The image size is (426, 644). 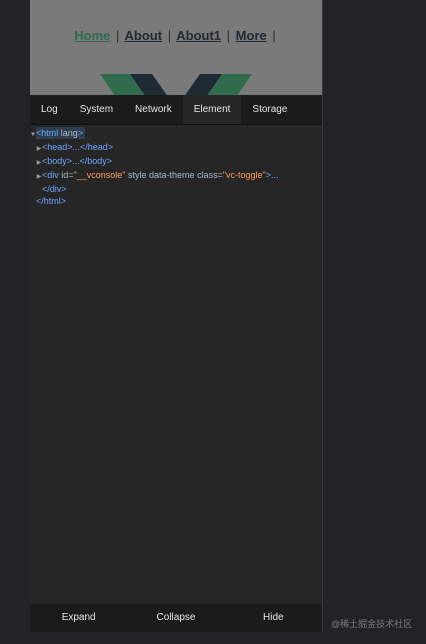 I want to click on div-open: <div, so click(x=50, y=175).